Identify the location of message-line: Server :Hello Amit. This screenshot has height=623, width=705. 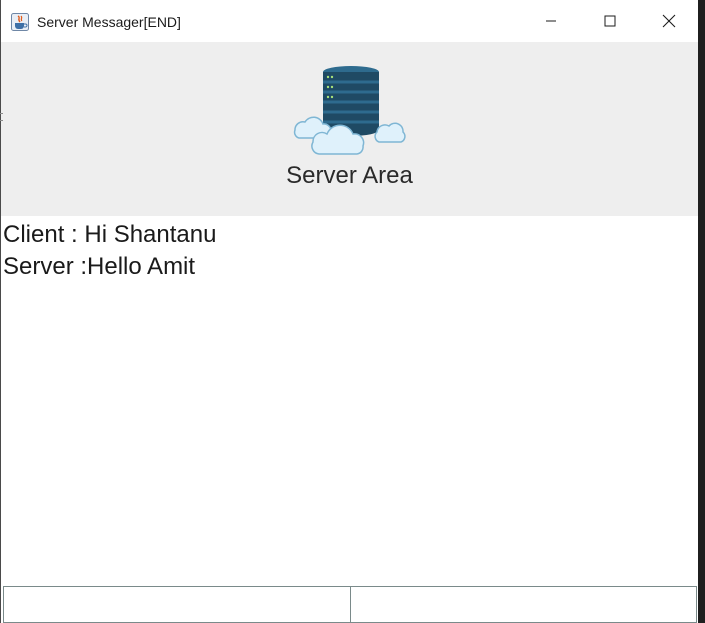
(99, 266).